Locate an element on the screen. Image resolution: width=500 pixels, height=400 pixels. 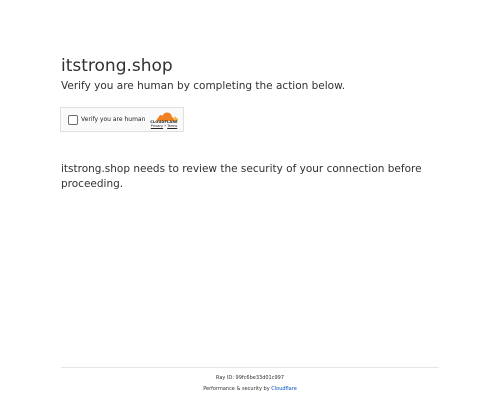
terms-link: Terms is located at coordinates (172, 126).